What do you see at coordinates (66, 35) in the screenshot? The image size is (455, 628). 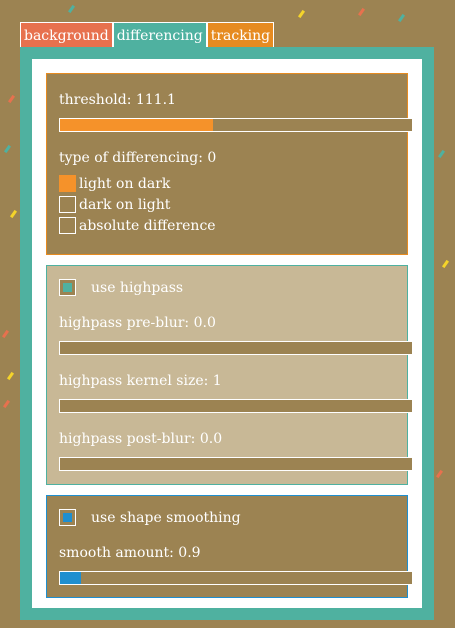 I see `tab-background: background` at bounding box center [66, 35].